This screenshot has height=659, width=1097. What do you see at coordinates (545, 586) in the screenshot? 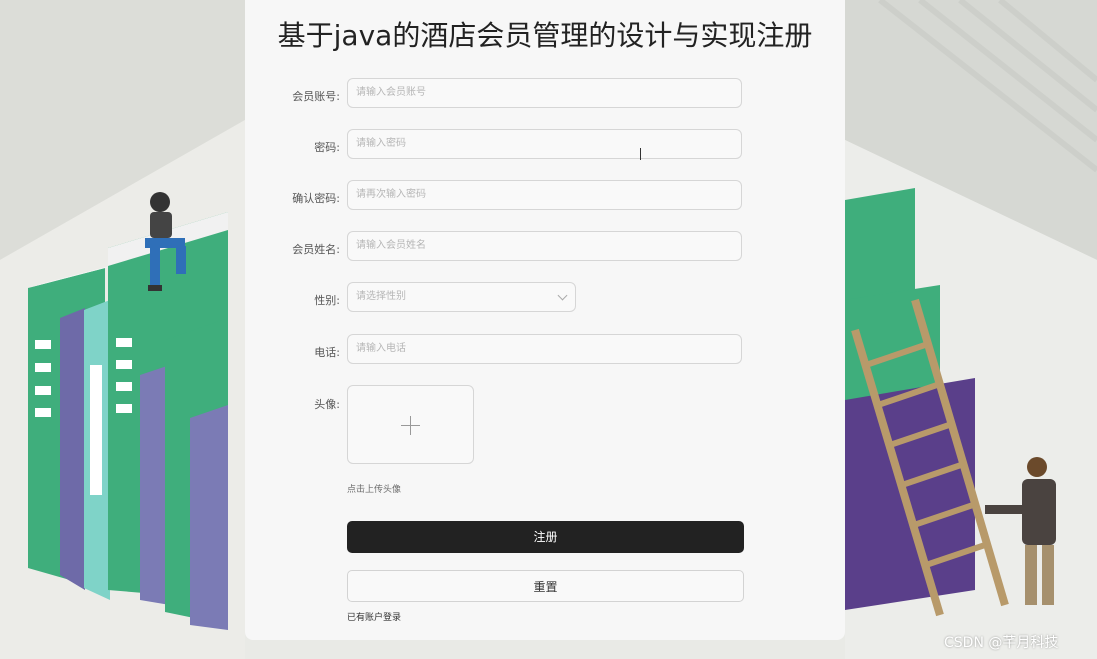
I see `reset-button: 重置` at bounding box center [545, 586].